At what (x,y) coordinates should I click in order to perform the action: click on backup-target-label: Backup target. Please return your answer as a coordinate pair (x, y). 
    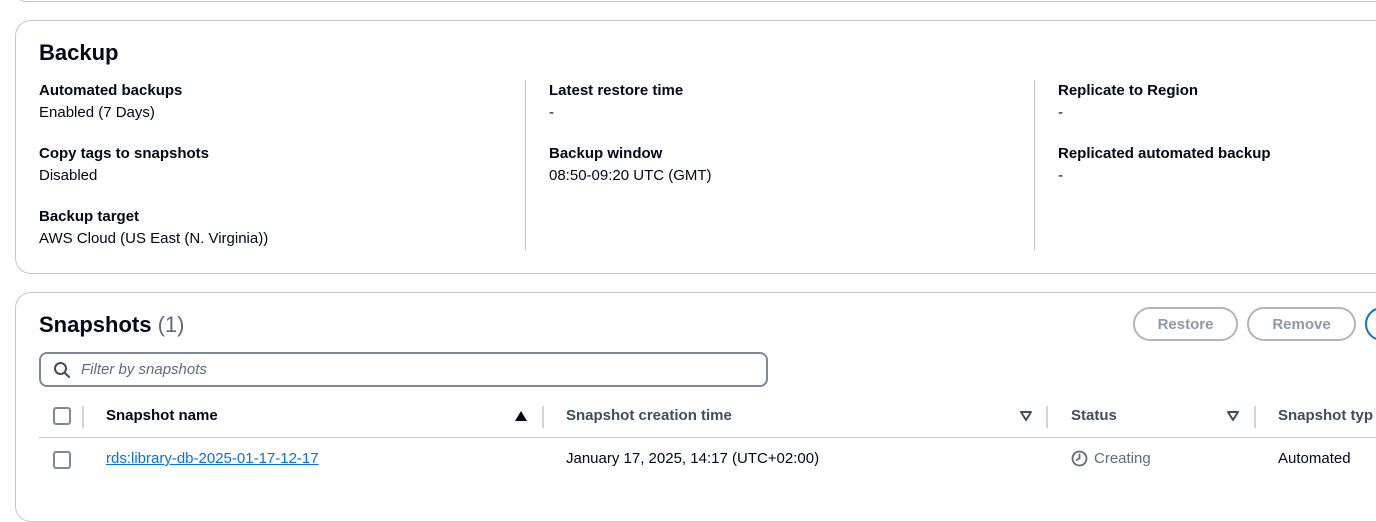
    Looking at the image, I should click on (89, 216).